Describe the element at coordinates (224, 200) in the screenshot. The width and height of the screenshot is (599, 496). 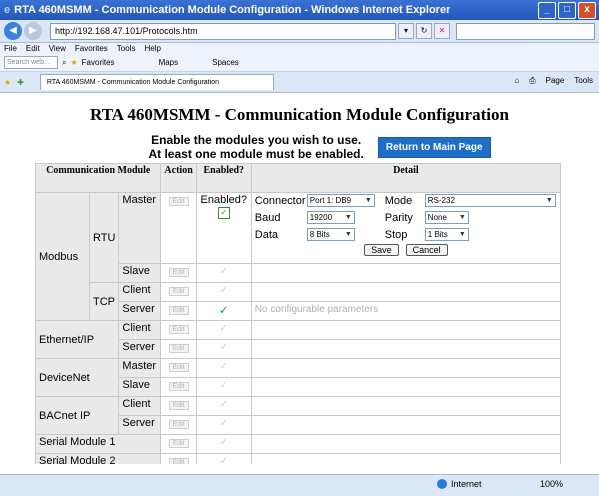
I see `rtu-master-enabled-label: Enabled?` at that location.